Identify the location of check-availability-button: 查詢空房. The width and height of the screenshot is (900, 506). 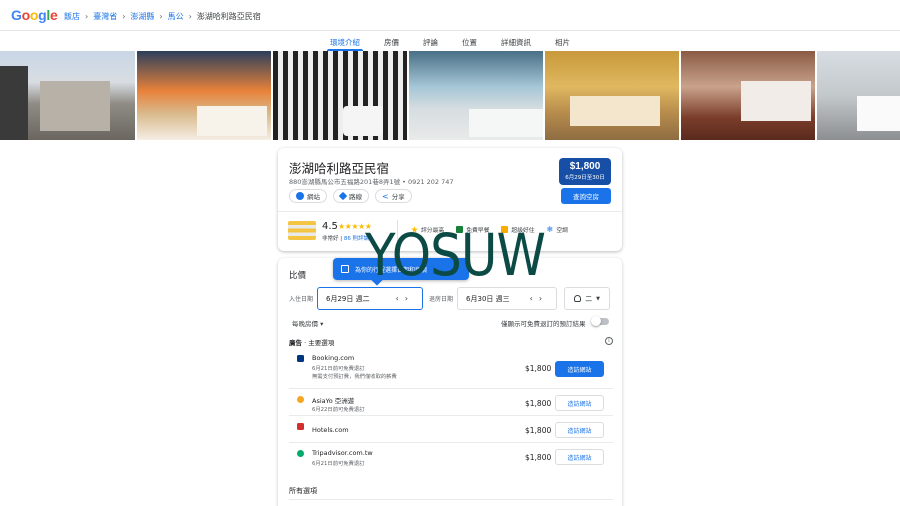
(586, 196).